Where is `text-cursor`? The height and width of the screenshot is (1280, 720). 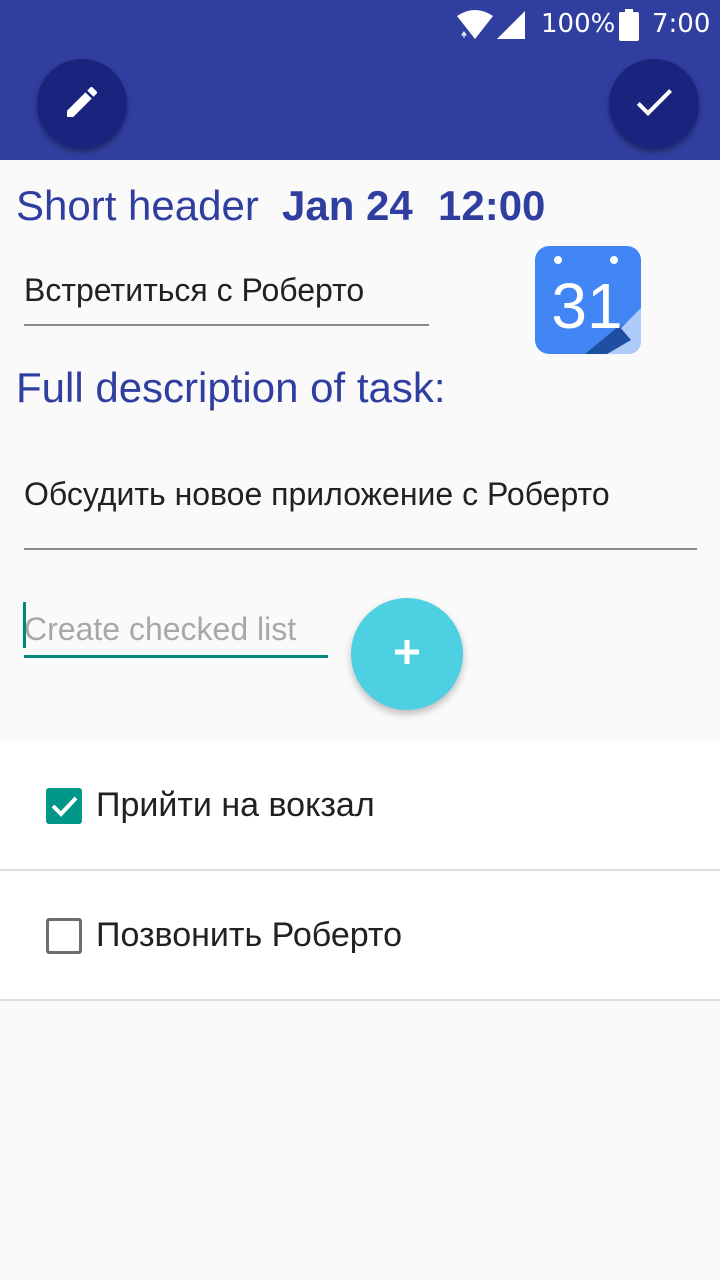
text-cursor is located at coordinates (24, 625).